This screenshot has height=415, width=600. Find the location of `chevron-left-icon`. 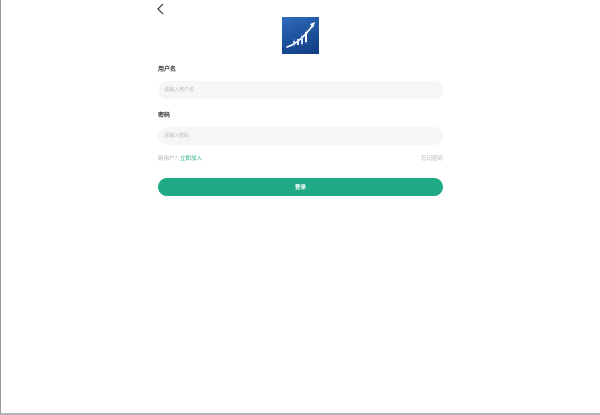

chevron-left-icon is located at coordinates (160, 9).